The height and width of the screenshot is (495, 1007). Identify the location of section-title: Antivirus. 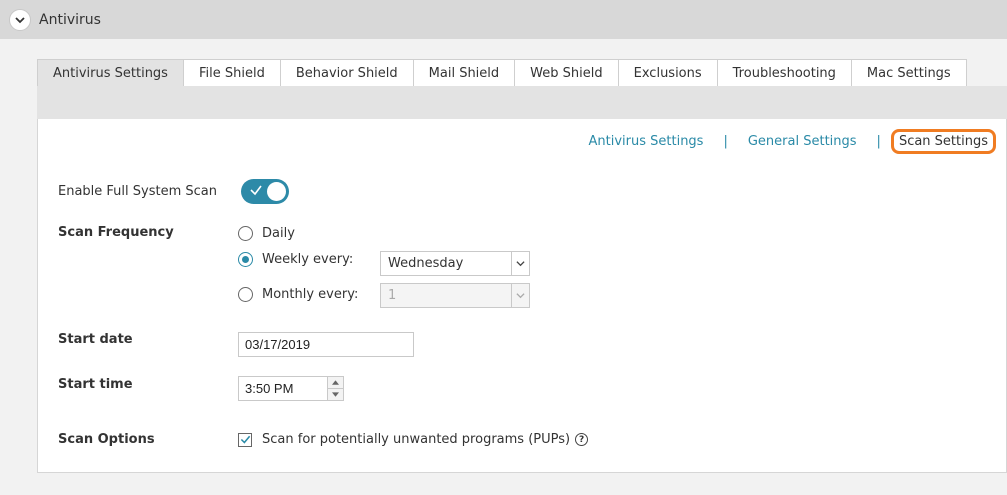
(70, 19).